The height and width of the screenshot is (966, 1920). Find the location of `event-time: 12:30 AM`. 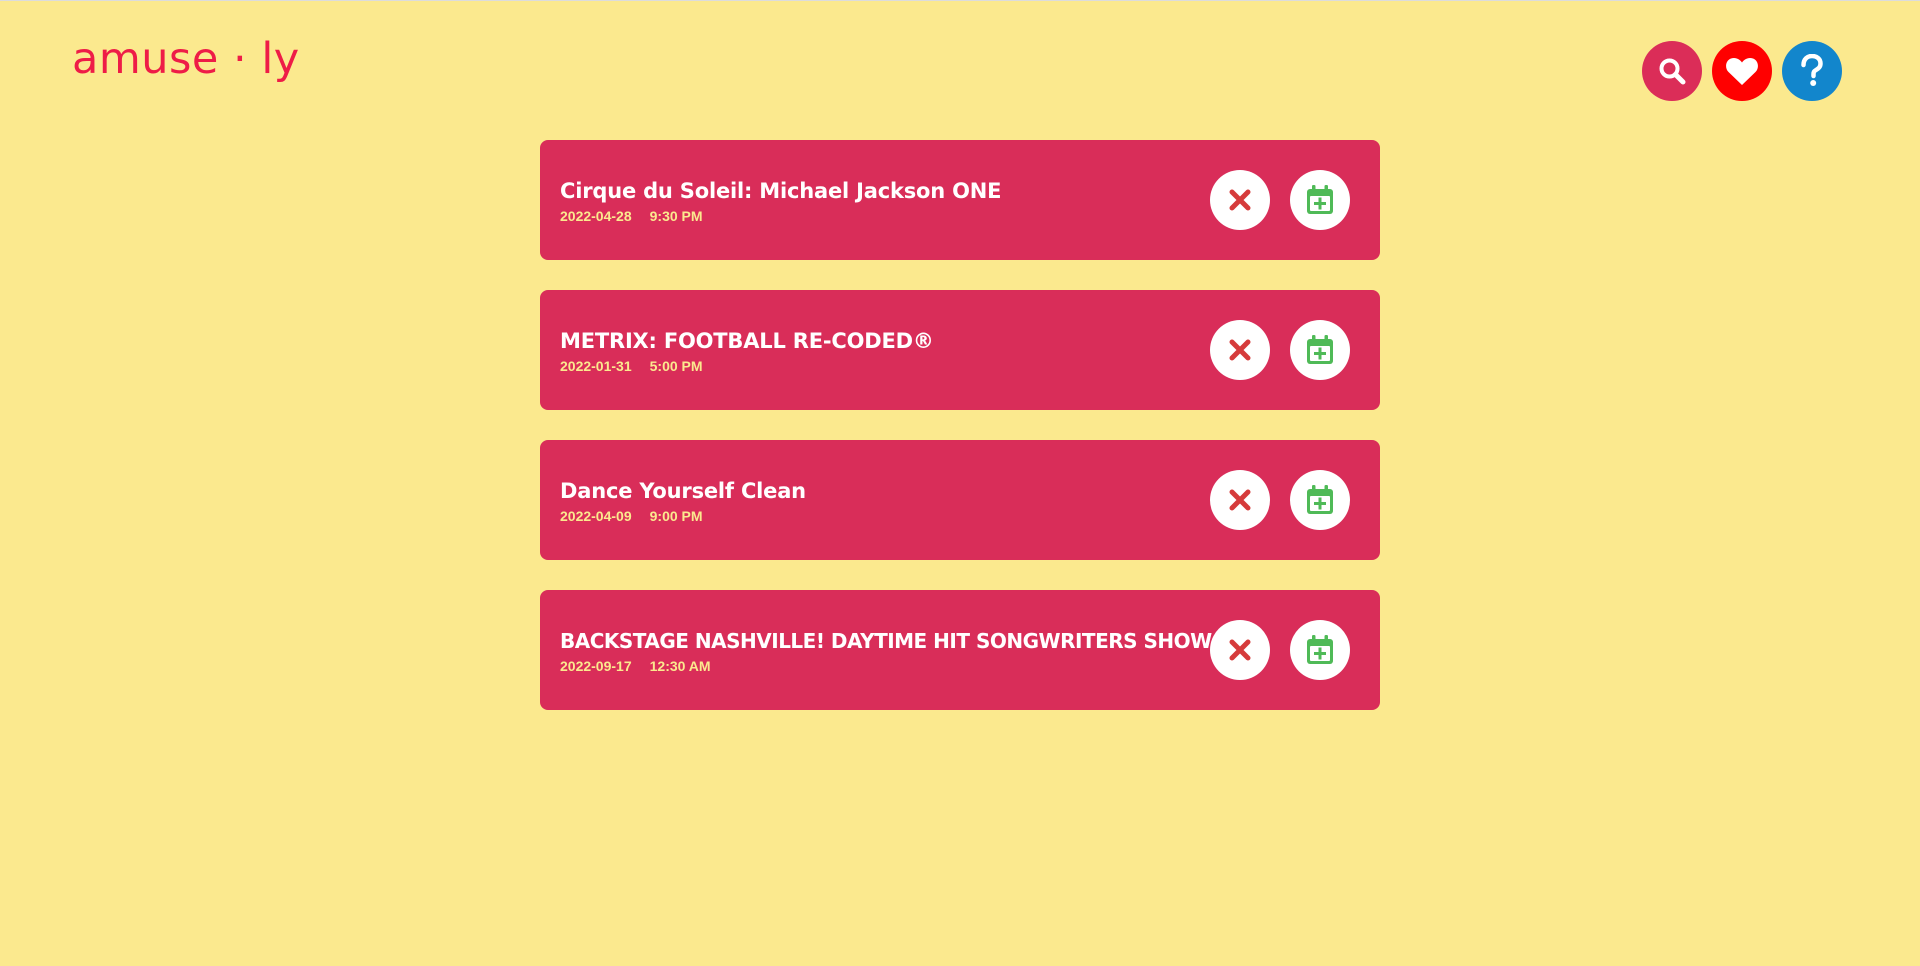

event-time: 12:30 AM is located at coordinates (680, 666).